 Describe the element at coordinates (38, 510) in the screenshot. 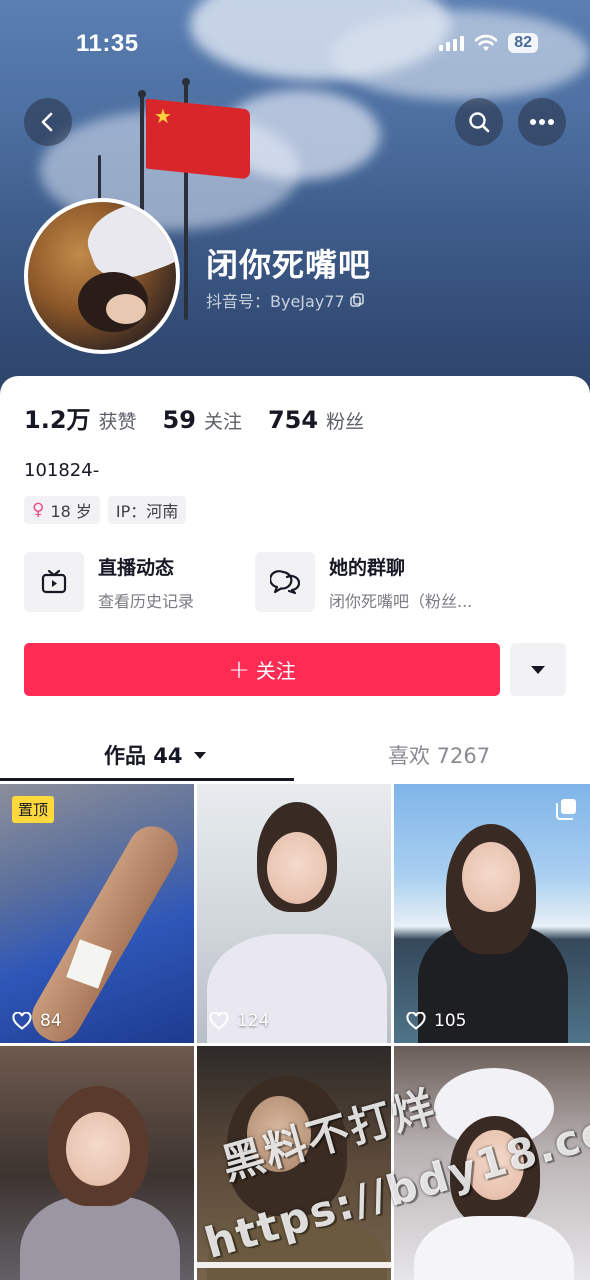

I see `female-gender-icon: ♀` at that location.